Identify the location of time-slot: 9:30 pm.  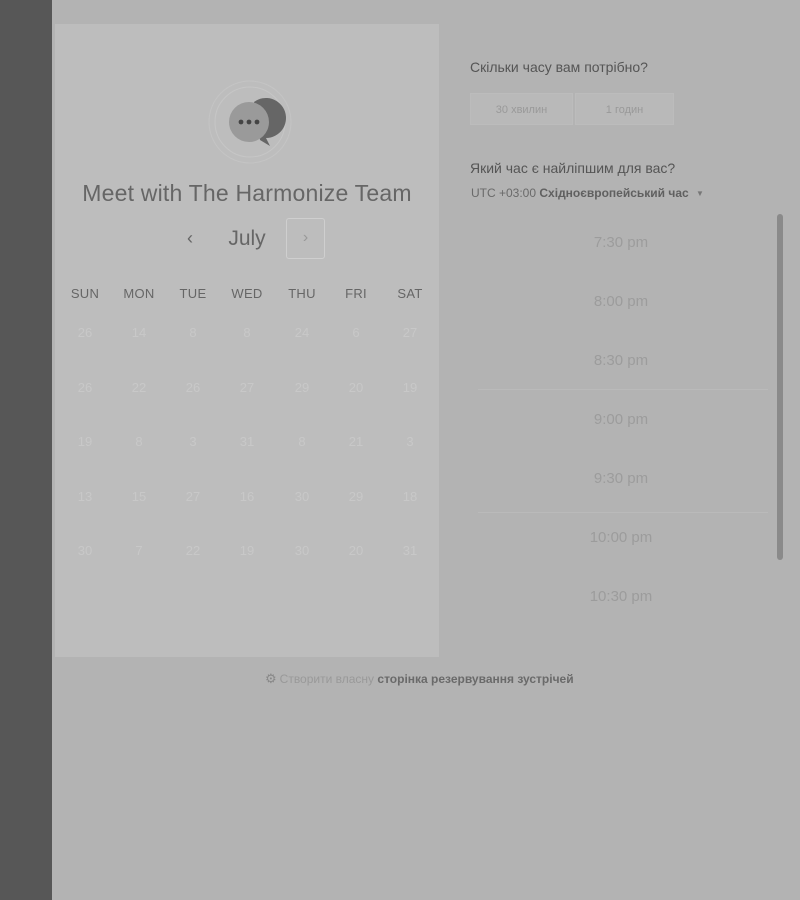
(621, 479).